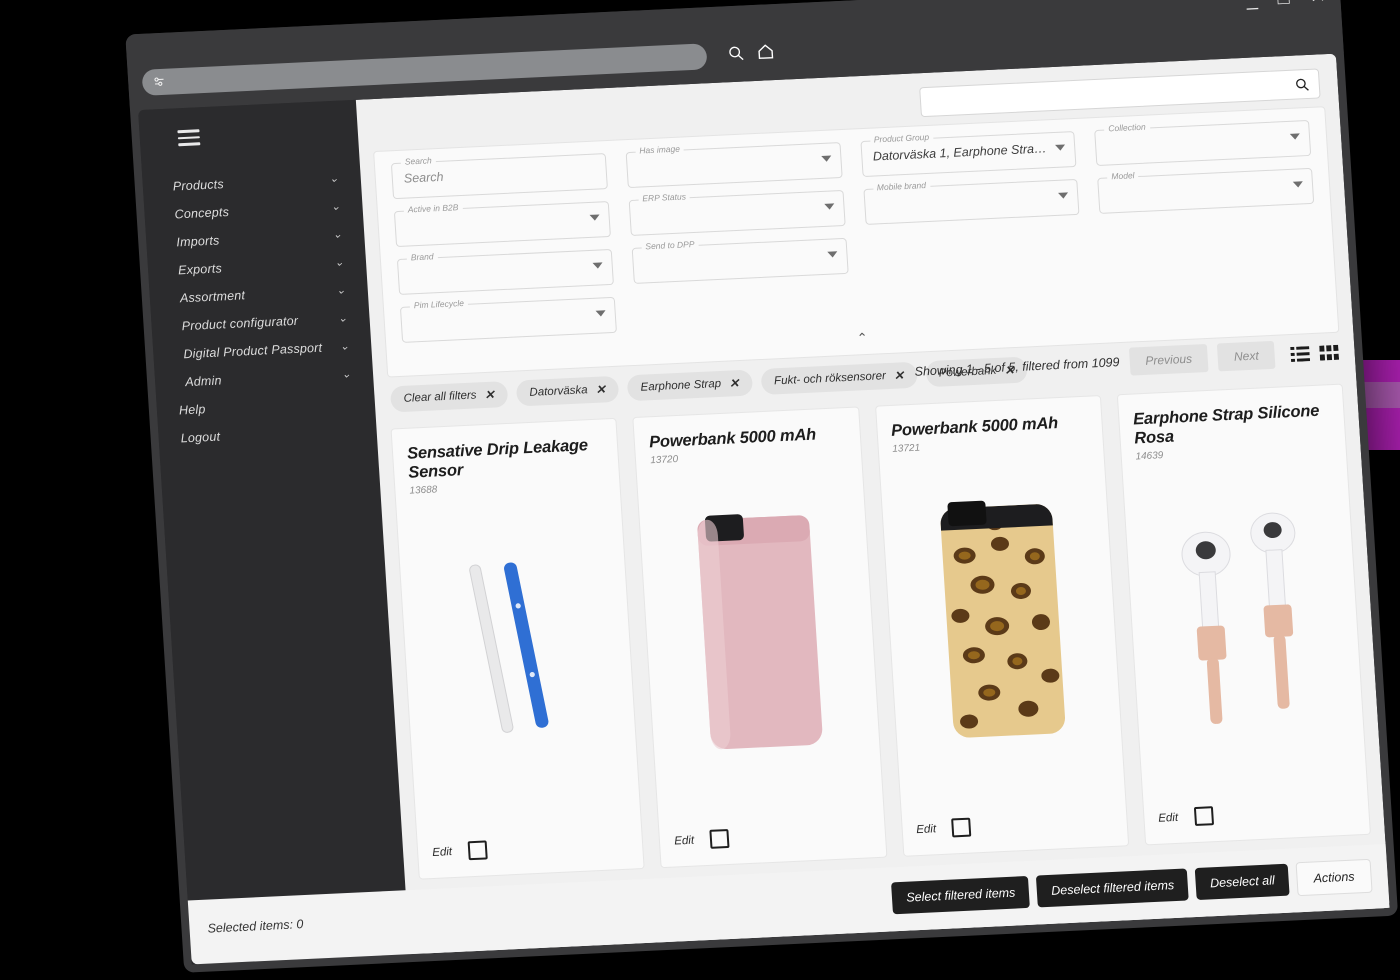  What do you see at coordinates (734, 165) in the screenshot?
I see `filter-has-image: Has image` at bounding box center [734, 165].